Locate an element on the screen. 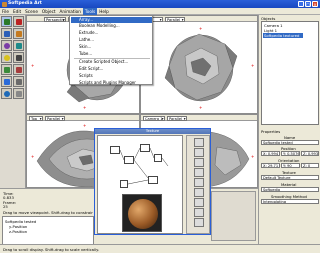 The image size is (320, 253). rotate-tool-button is located at coordinates (18, 21).